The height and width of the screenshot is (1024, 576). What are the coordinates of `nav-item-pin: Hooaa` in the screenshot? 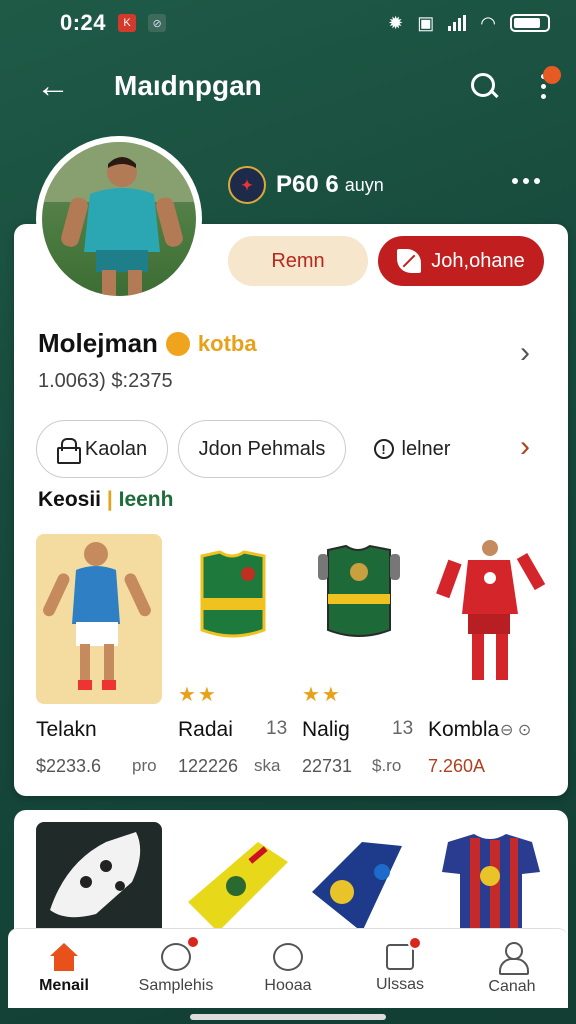 It's located at (288, 968).